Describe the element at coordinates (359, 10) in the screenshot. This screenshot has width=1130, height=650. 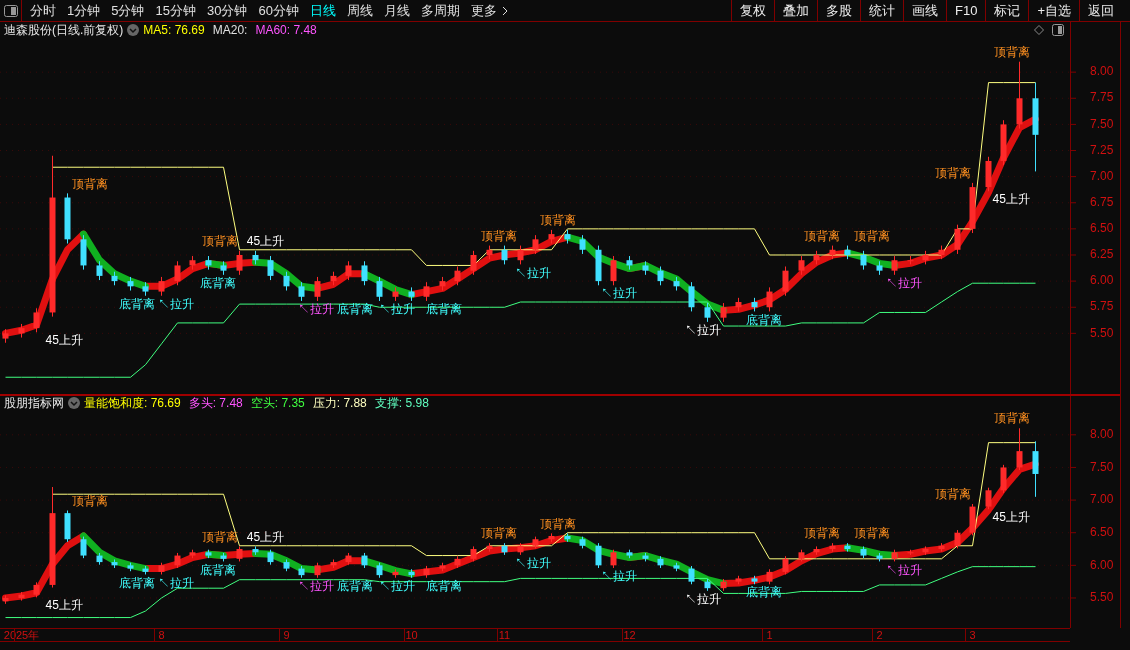
I see `period-tab: 周线` at that location.